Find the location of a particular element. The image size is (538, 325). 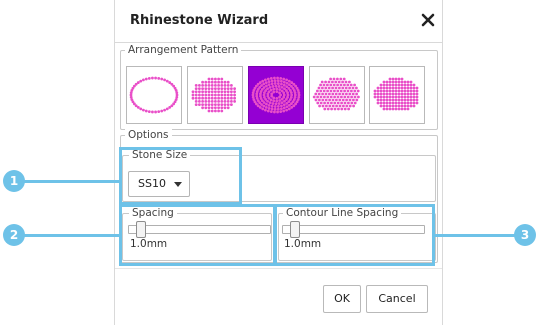

pattern-horizontal-rows-fill is located at coordinates (215, 95).